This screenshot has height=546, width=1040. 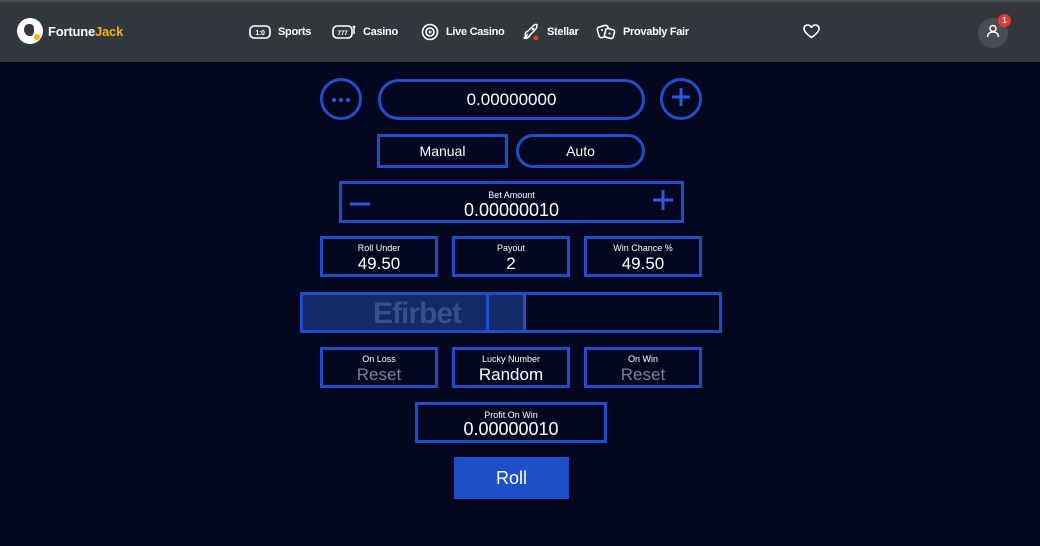 I want to click on roll-button: Roll, so click(x=511, y=478).